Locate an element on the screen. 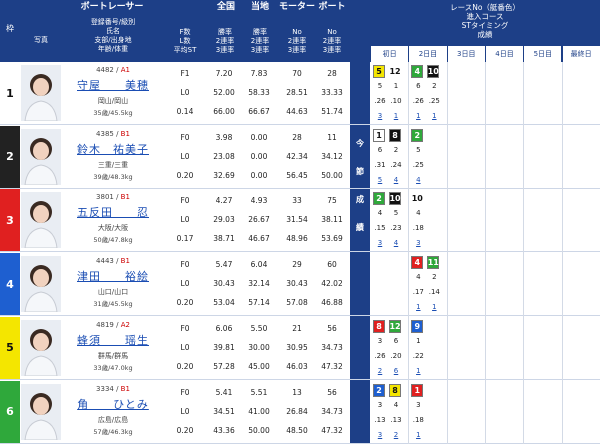 The width and height of the screenshot is (600, 444). racer-info: 4385 / B1 鈴木 祐美子 三重/三重 39歳/48.3kg is located at coordinates (113, 157).